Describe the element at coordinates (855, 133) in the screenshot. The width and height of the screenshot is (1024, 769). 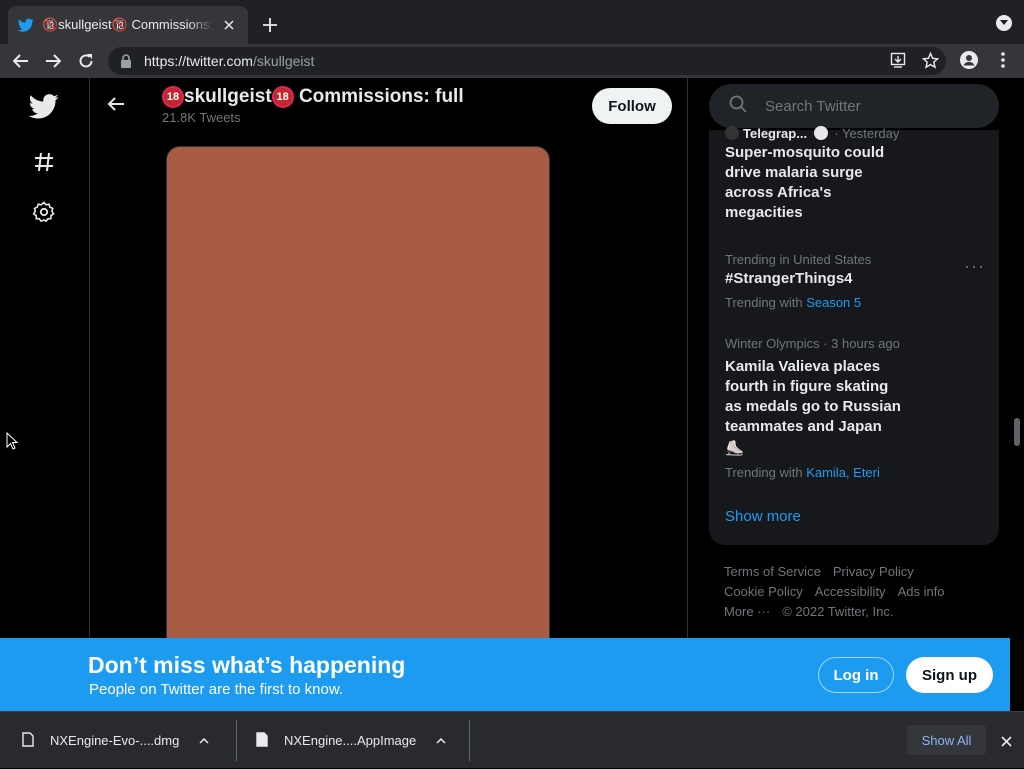
I see `trend-meta: Telegrap... · Yesterday` at that location.